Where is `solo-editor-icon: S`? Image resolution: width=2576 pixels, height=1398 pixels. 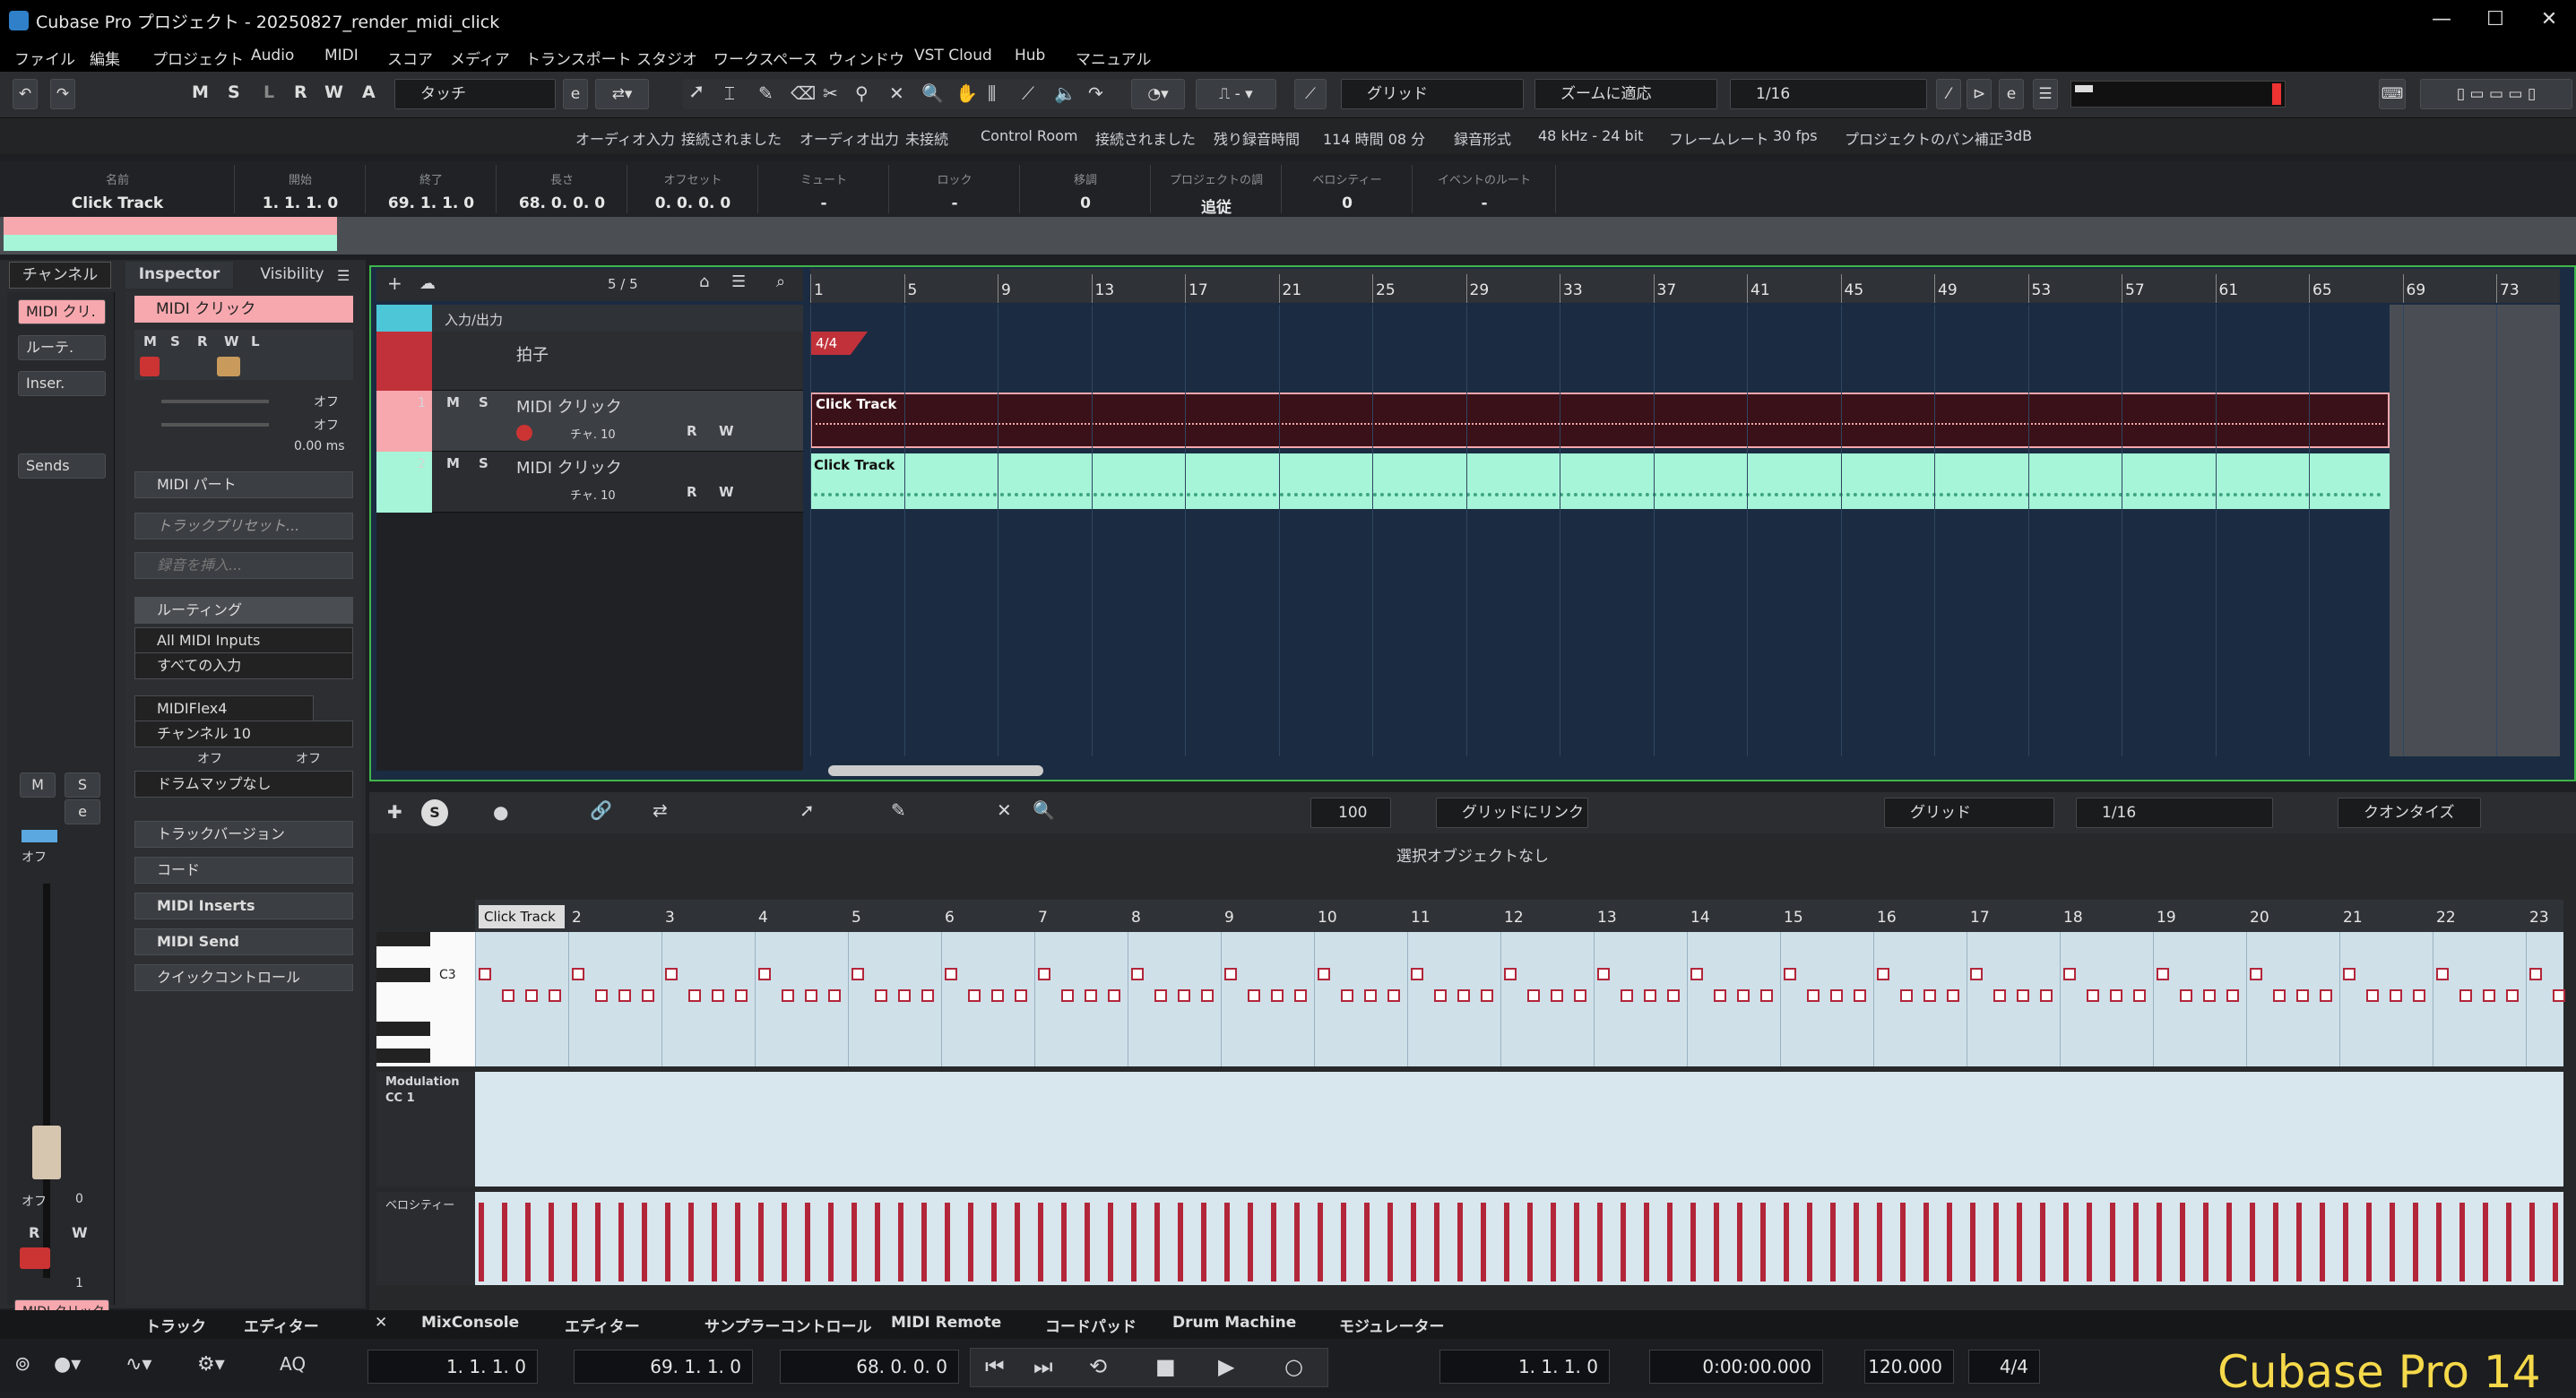 solo-editor-icon: S is located at coordinates (434, 812).